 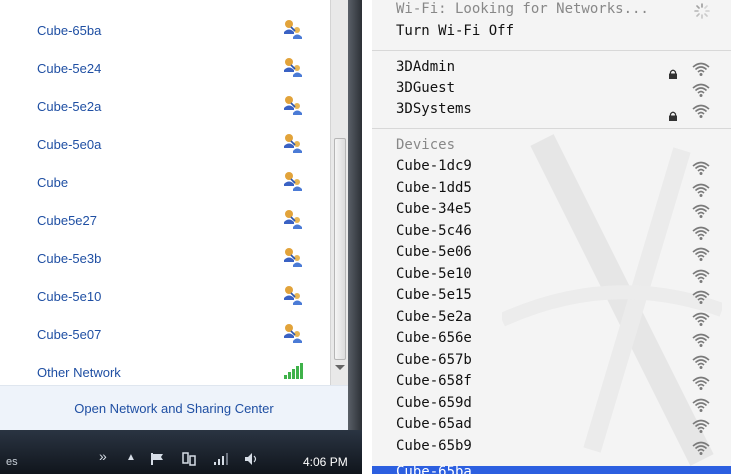 I want to click on turn-wifi-off-label: Turn Wi-Fi Off, so click(x=455, y=31).